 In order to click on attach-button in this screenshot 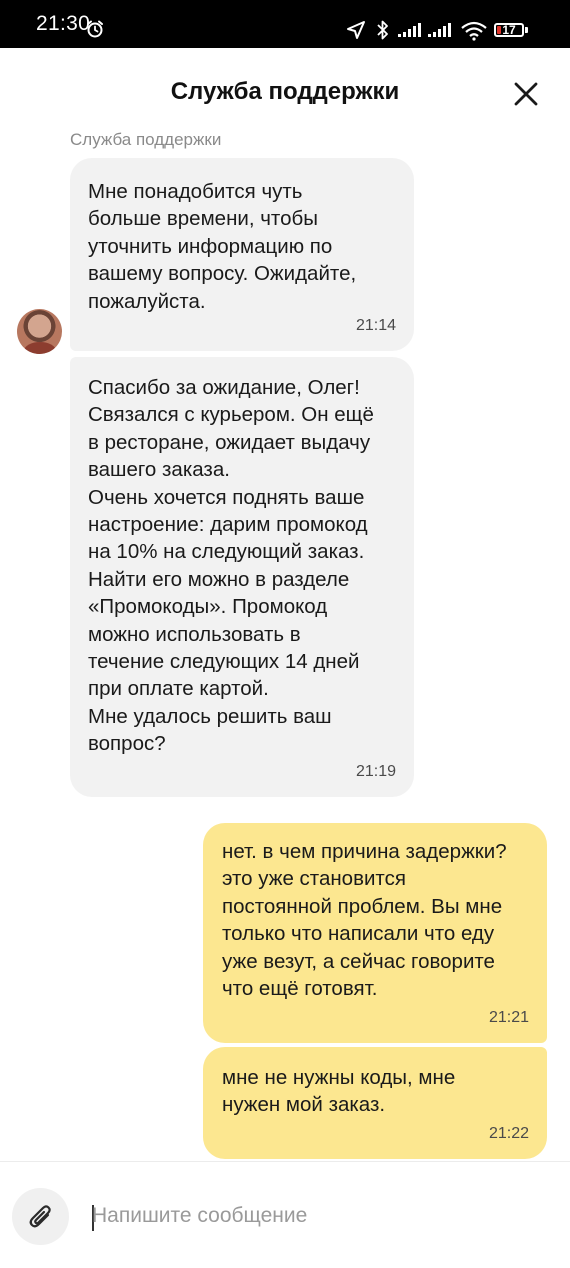, I will do `click(40, 1216)`.